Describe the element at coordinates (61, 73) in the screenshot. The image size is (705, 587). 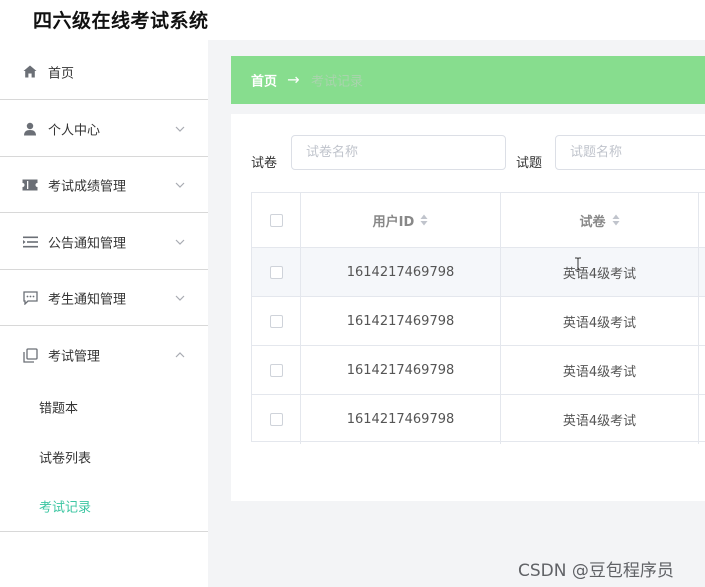
I see `sidebar-item-label: 首页` at that location.